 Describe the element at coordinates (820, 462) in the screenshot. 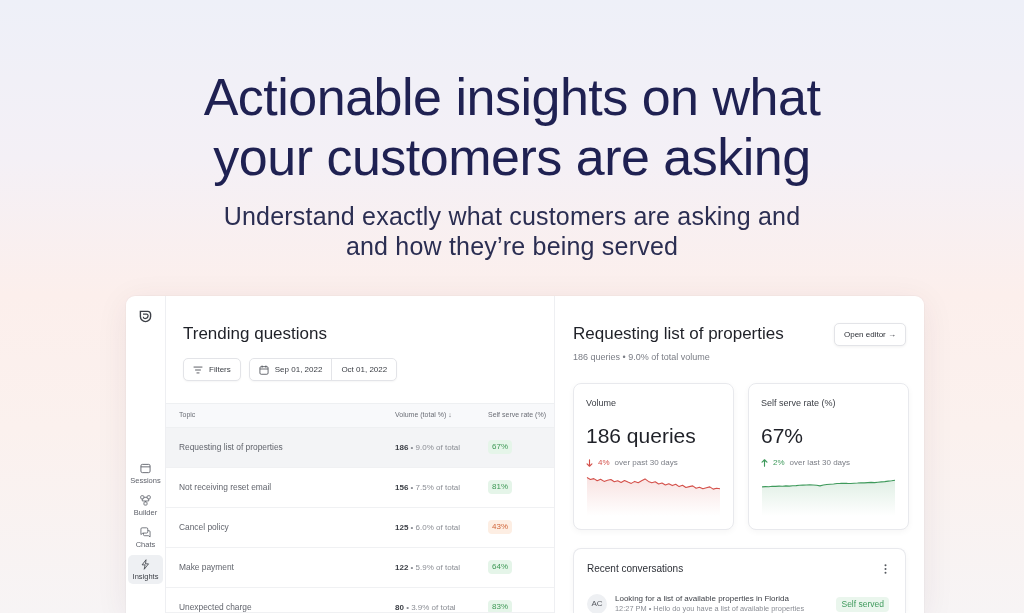

I see `metric-period: over last 30 days` at that location.